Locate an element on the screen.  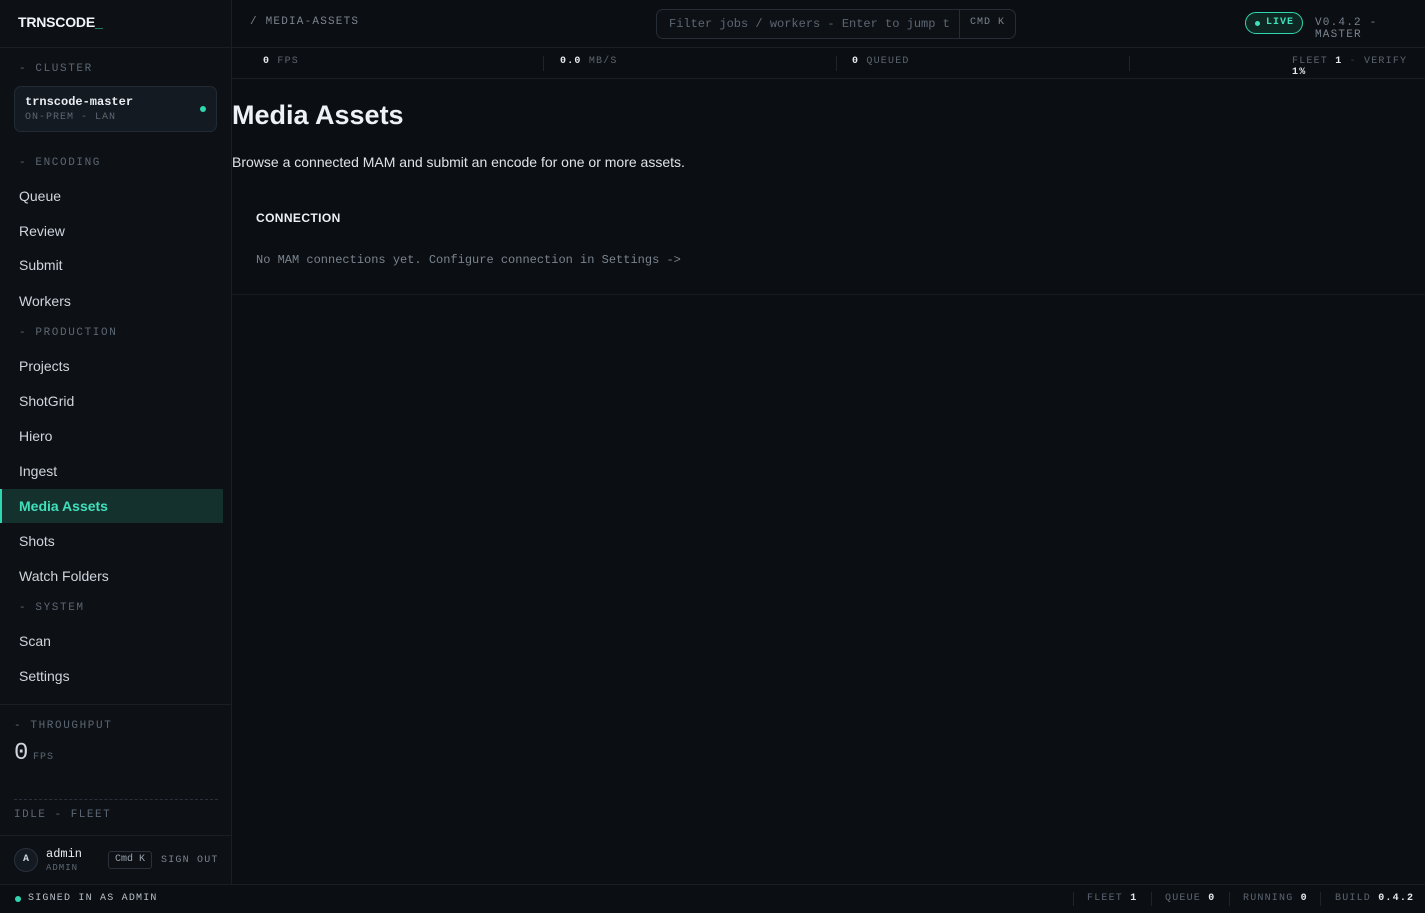
production-section-label: - PRODUCTION is located at coordinates (68, 333).